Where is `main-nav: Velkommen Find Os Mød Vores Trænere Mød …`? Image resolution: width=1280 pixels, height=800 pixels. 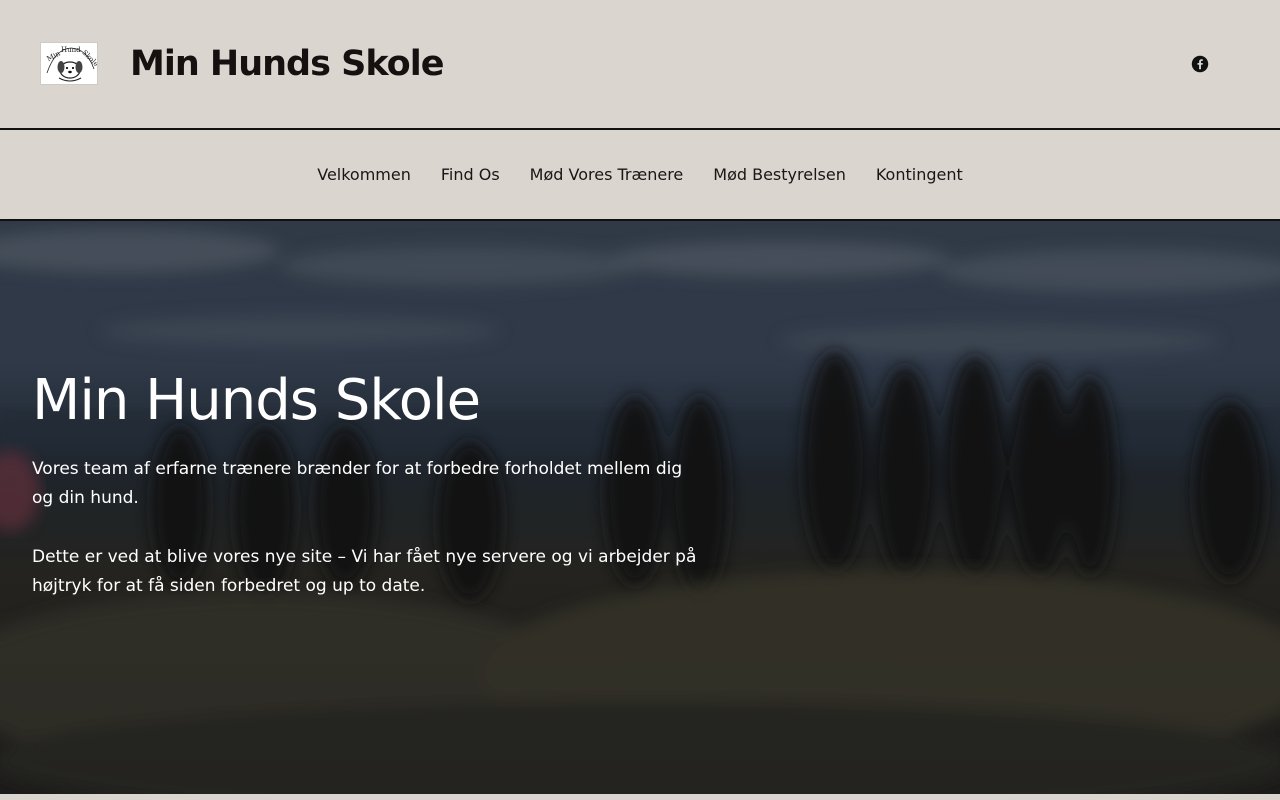
main-nav: Velkommen Find Os Mød Vores Trænere Mød … is located at coordinates (640, 175).